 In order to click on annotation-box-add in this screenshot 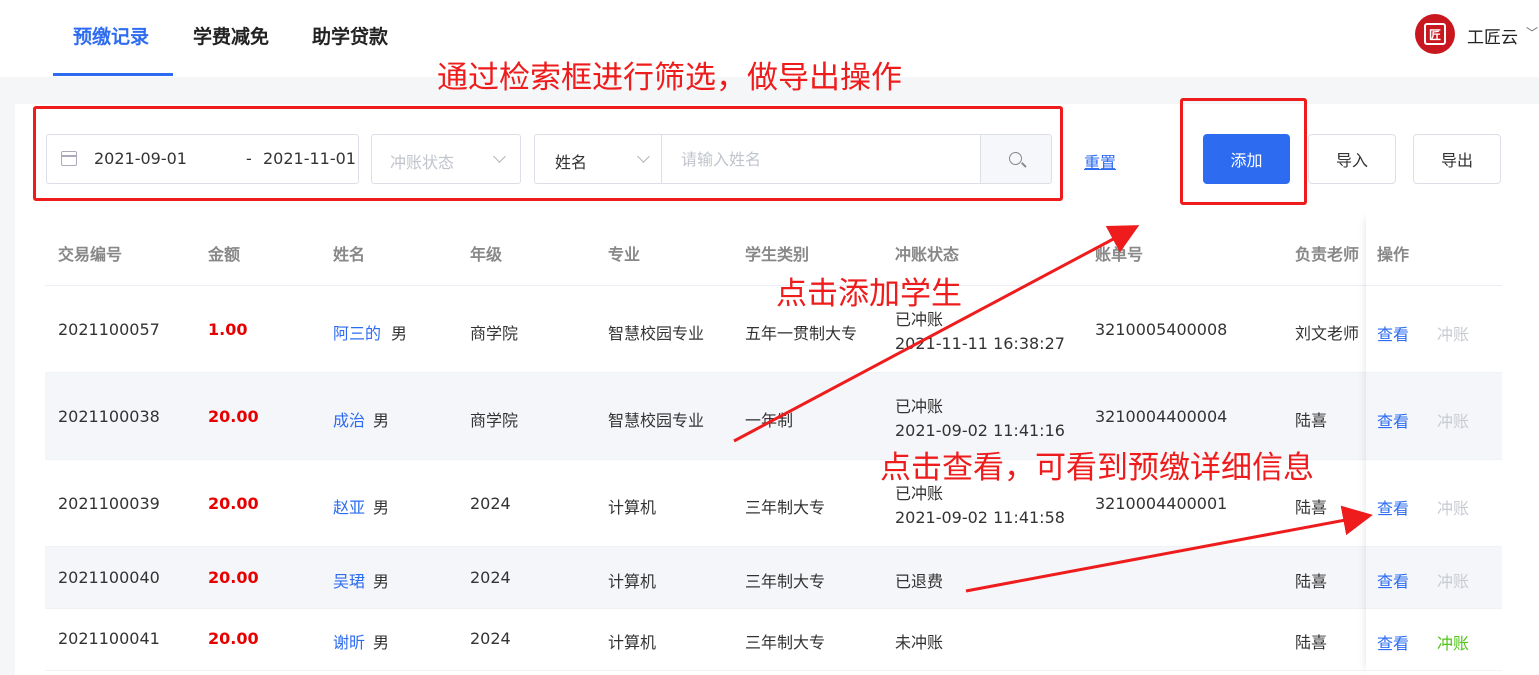, I will do `click(1243, 151)`.